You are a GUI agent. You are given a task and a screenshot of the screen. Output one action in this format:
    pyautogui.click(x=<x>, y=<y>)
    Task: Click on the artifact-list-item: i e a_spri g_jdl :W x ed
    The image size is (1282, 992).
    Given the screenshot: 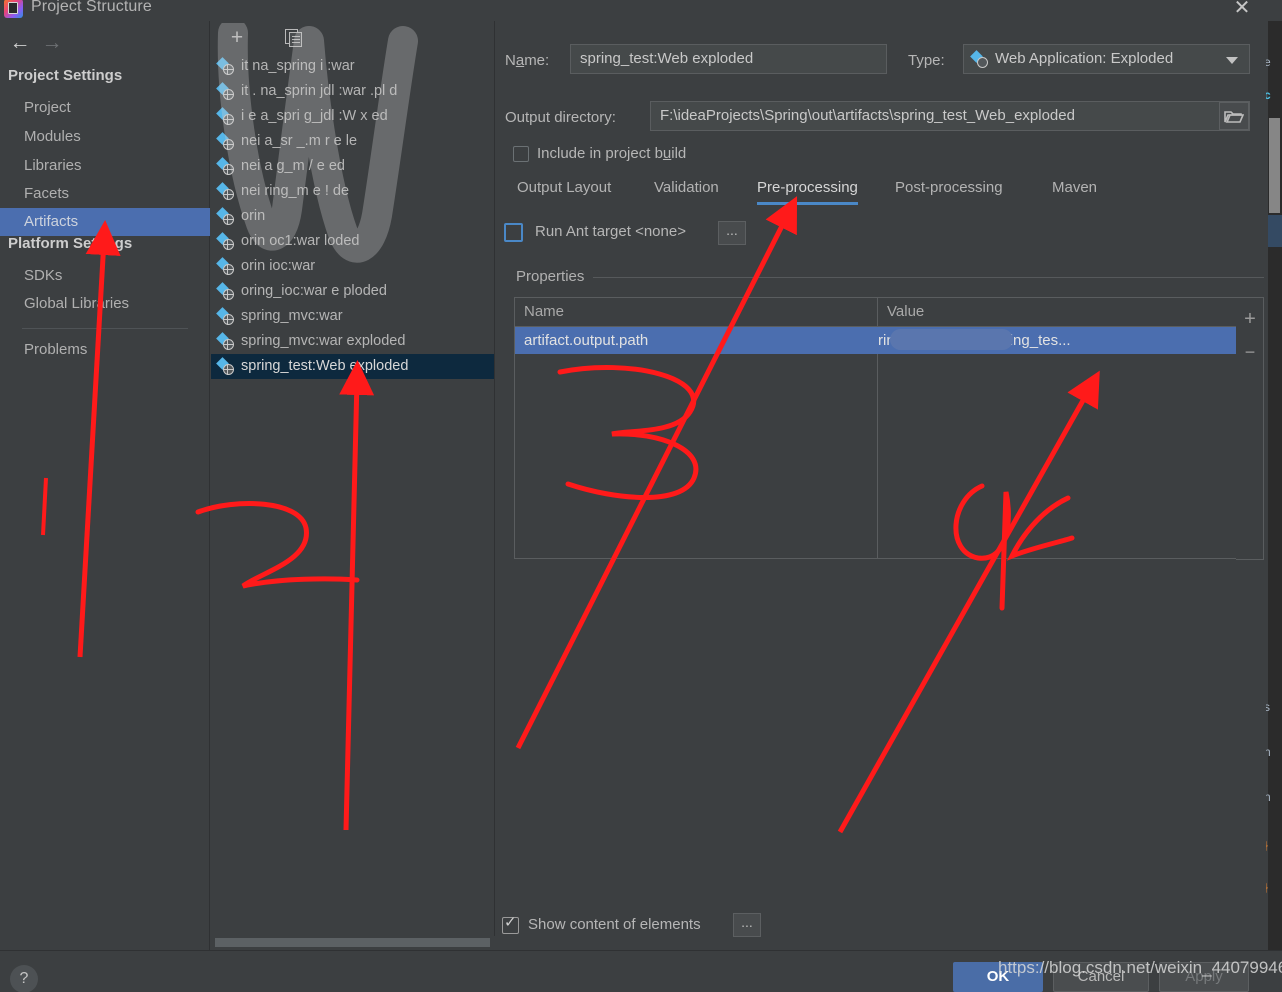 What is the action you would take?
    pyautogui.click(x=352, y=116)
    